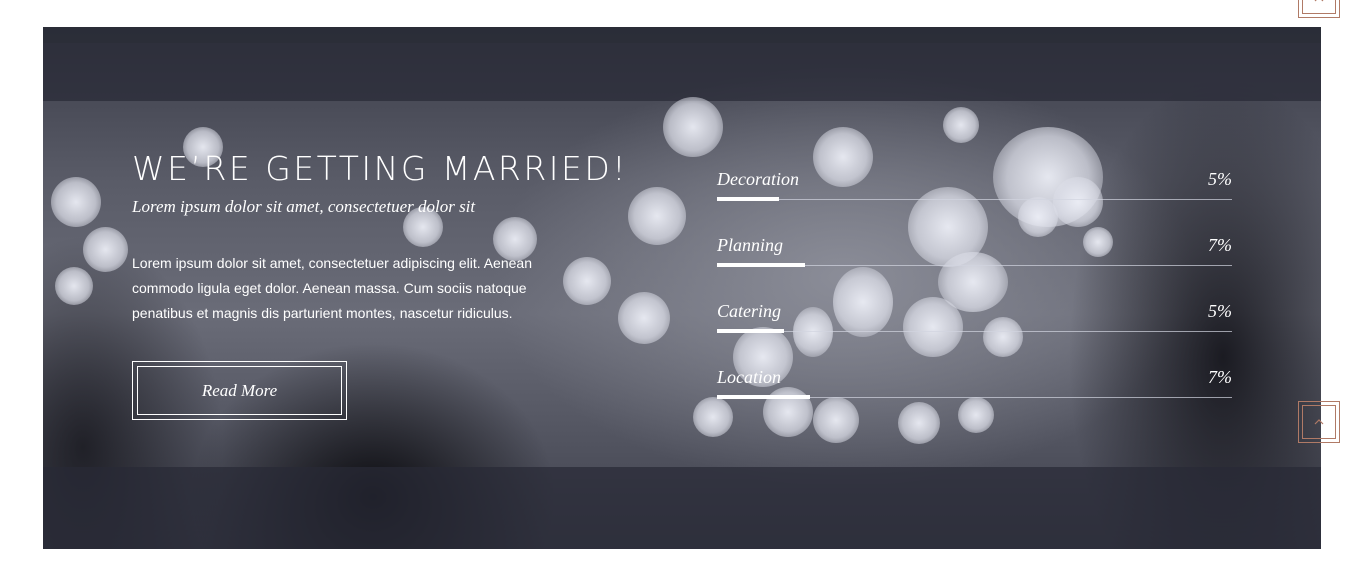  I want to click on close-button-frame, so click(1319, 7).